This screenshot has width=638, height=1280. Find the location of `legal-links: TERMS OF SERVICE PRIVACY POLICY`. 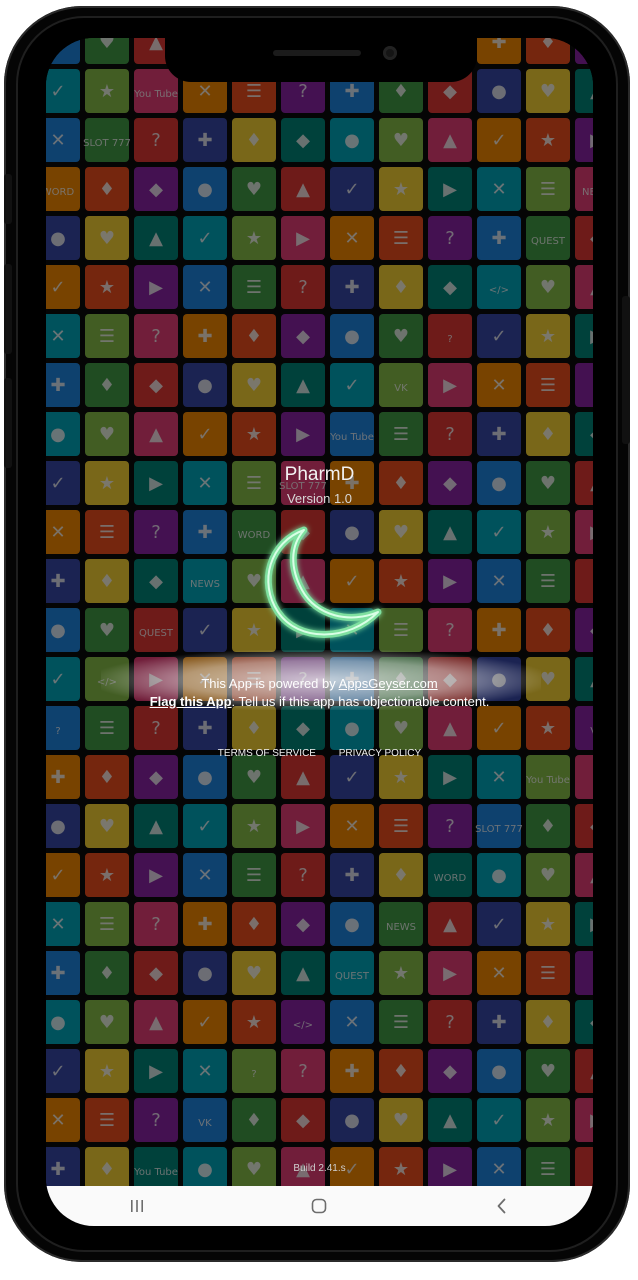

legal-links: TERMS OF SERVICE PRIVACY POLICY is located at coordinates (319, 753).